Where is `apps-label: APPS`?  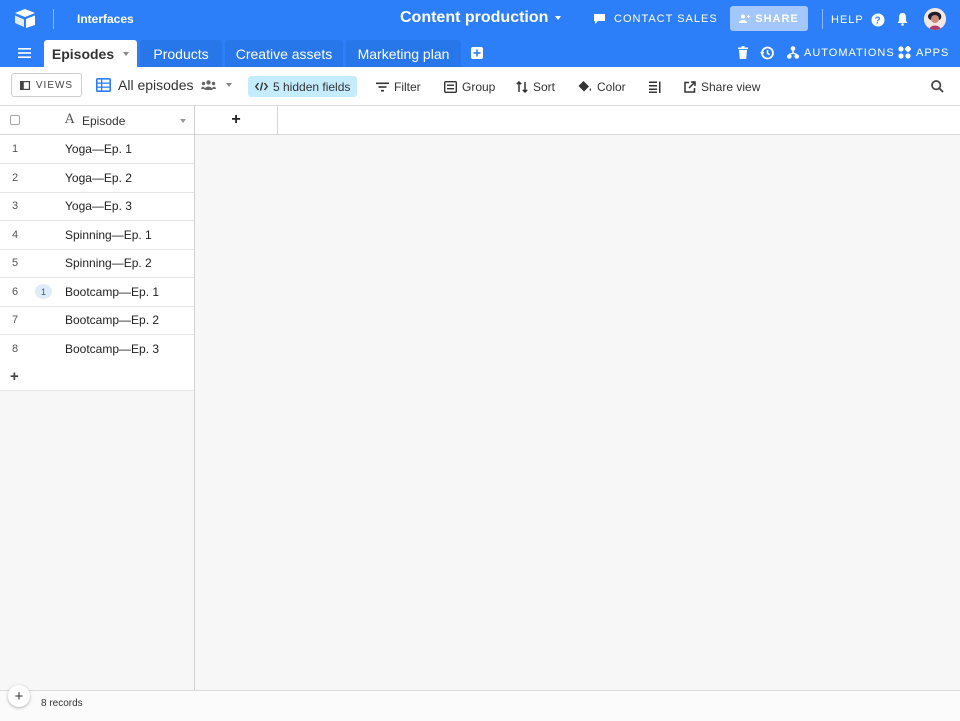
apps-label: APPS is located at coordinates (932, 53).